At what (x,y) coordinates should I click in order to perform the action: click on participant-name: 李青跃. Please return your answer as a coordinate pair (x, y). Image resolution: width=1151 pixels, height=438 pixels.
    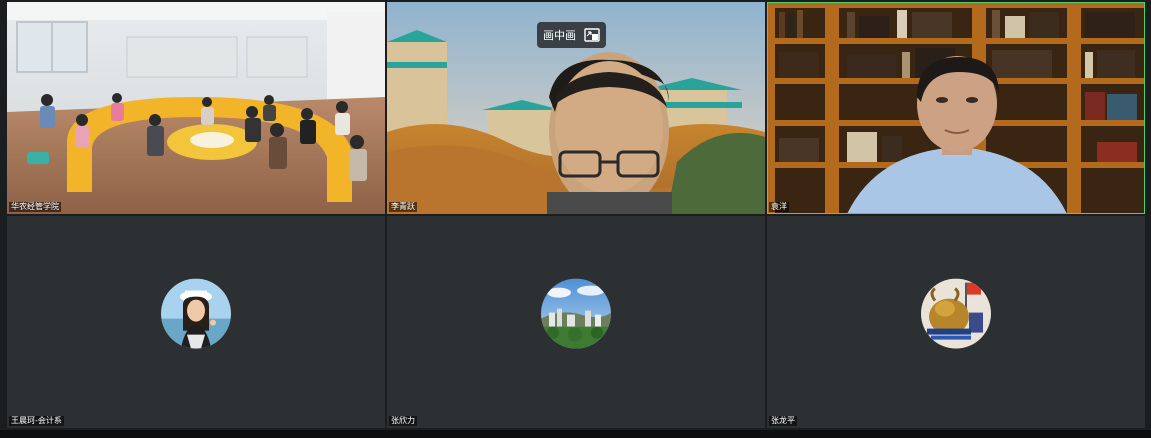
    Looking at the image, I should click on (403, 207).